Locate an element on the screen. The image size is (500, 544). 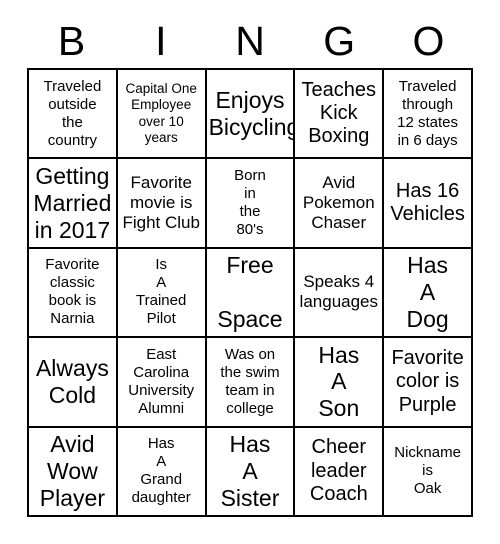
bingo-cell-label: Was on the swim team in college is located at coordinates (250, 381).